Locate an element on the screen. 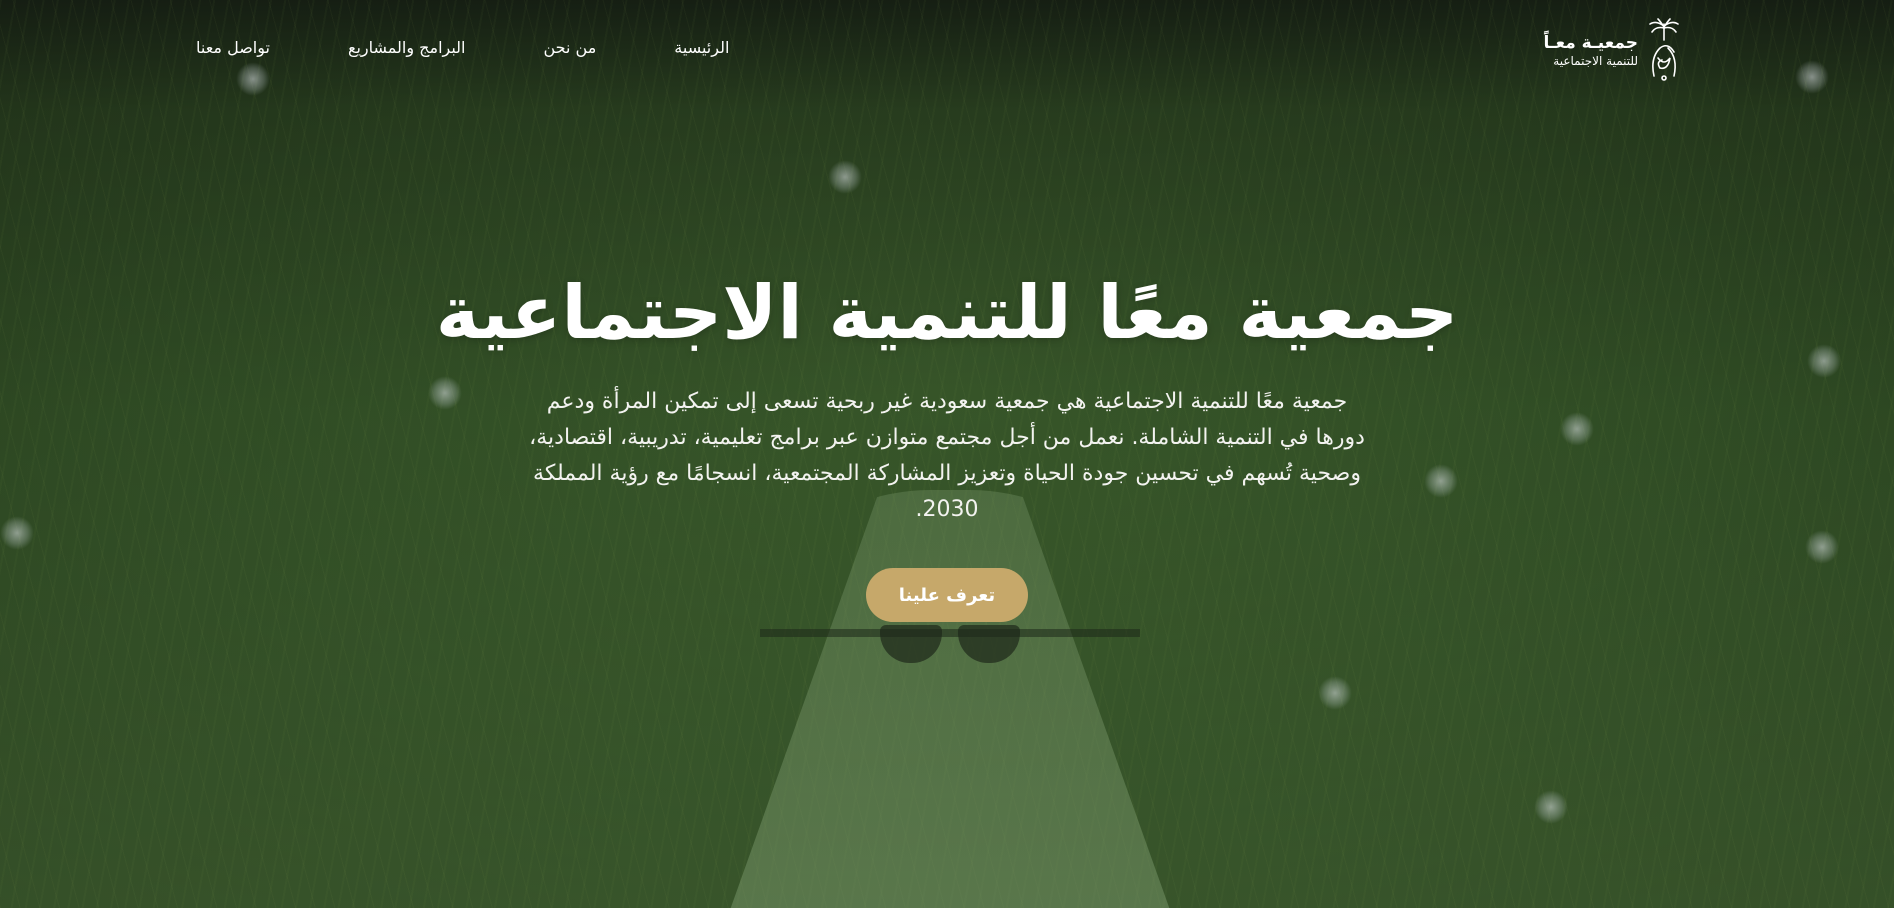 The width and height of the screenshot is (1894, 908). nav-link-programs: البرامج والمشاريع is located at coordinates (407, 47).